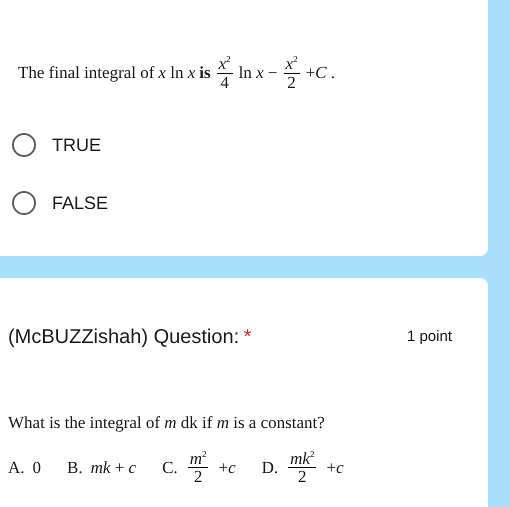 Image resolution: width=510 pixels, height=507 pixels. What do you see at coordinates (177, 73) in the screenshot?
I see `math-expression: x ln x` at bounding box center [177, 73].